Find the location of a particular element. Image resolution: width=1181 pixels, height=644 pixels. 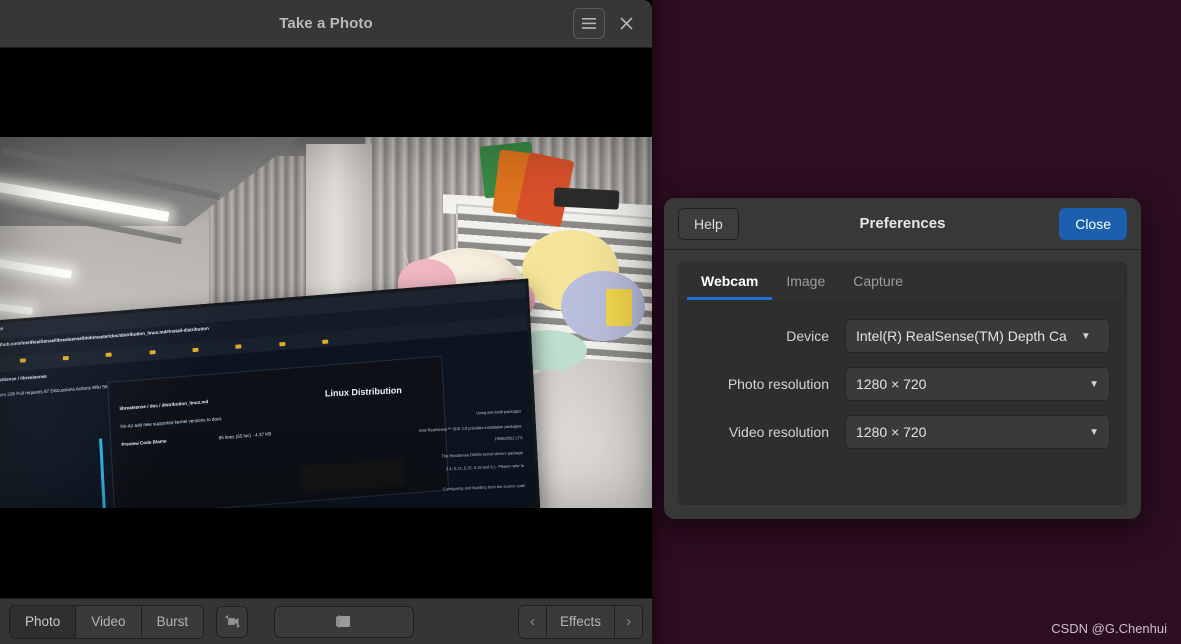

video-resolution-value: 1280 × 720 is located at coordinates (891, 432).